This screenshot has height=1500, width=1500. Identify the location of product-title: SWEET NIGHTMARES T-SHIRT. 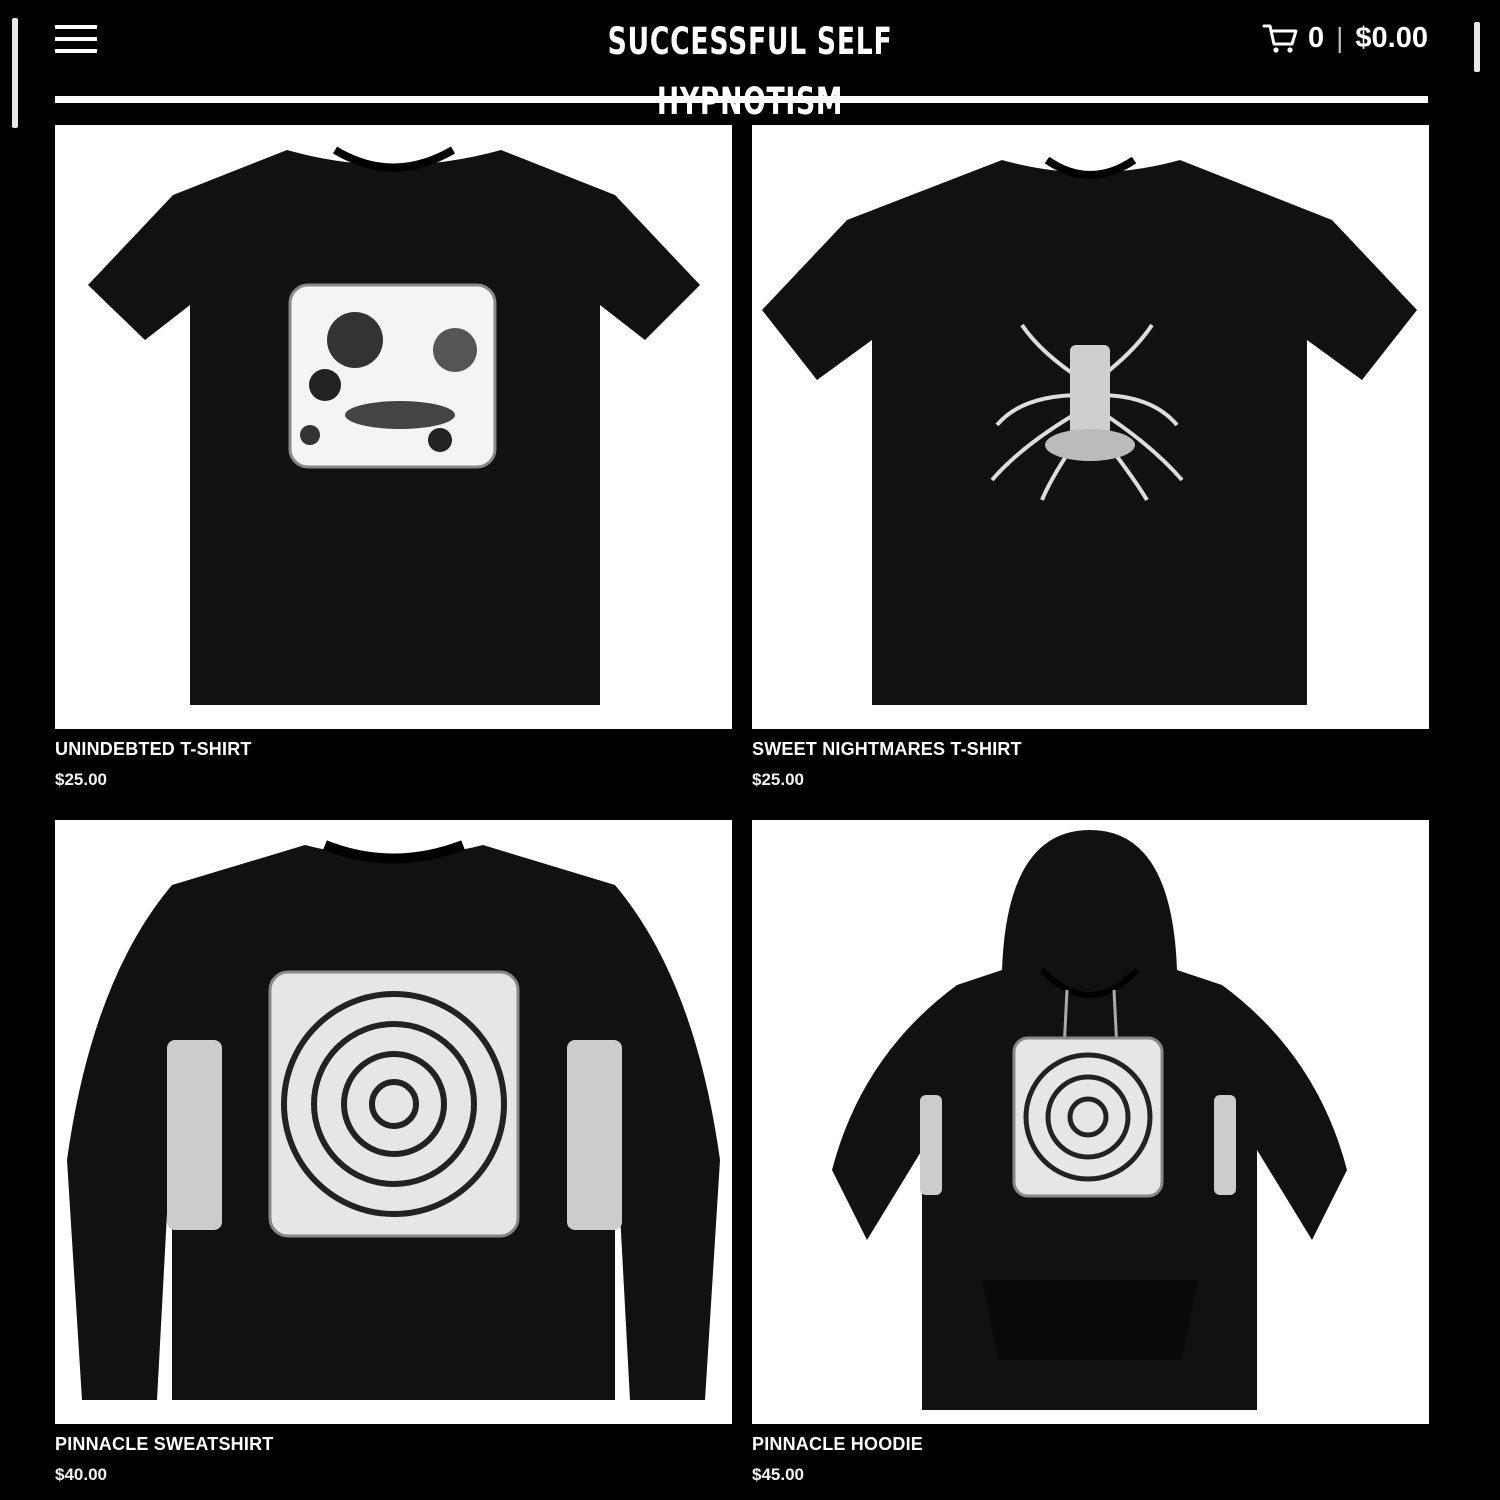
(1090, 749).